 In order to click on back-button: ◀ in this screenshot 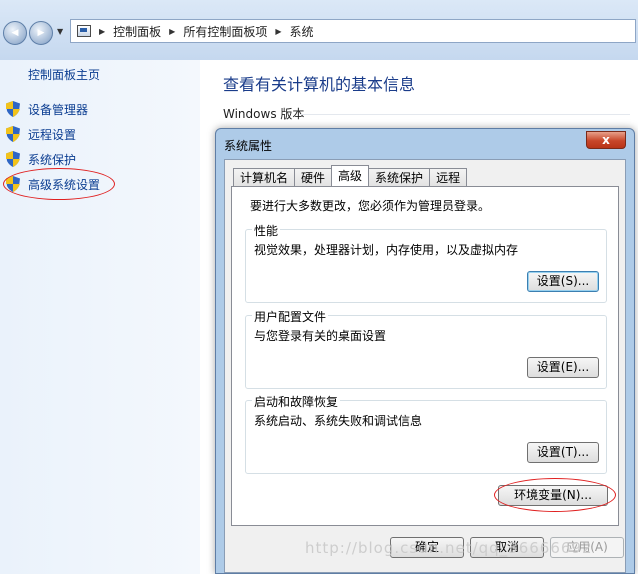, I will do `click(15, 33)`.